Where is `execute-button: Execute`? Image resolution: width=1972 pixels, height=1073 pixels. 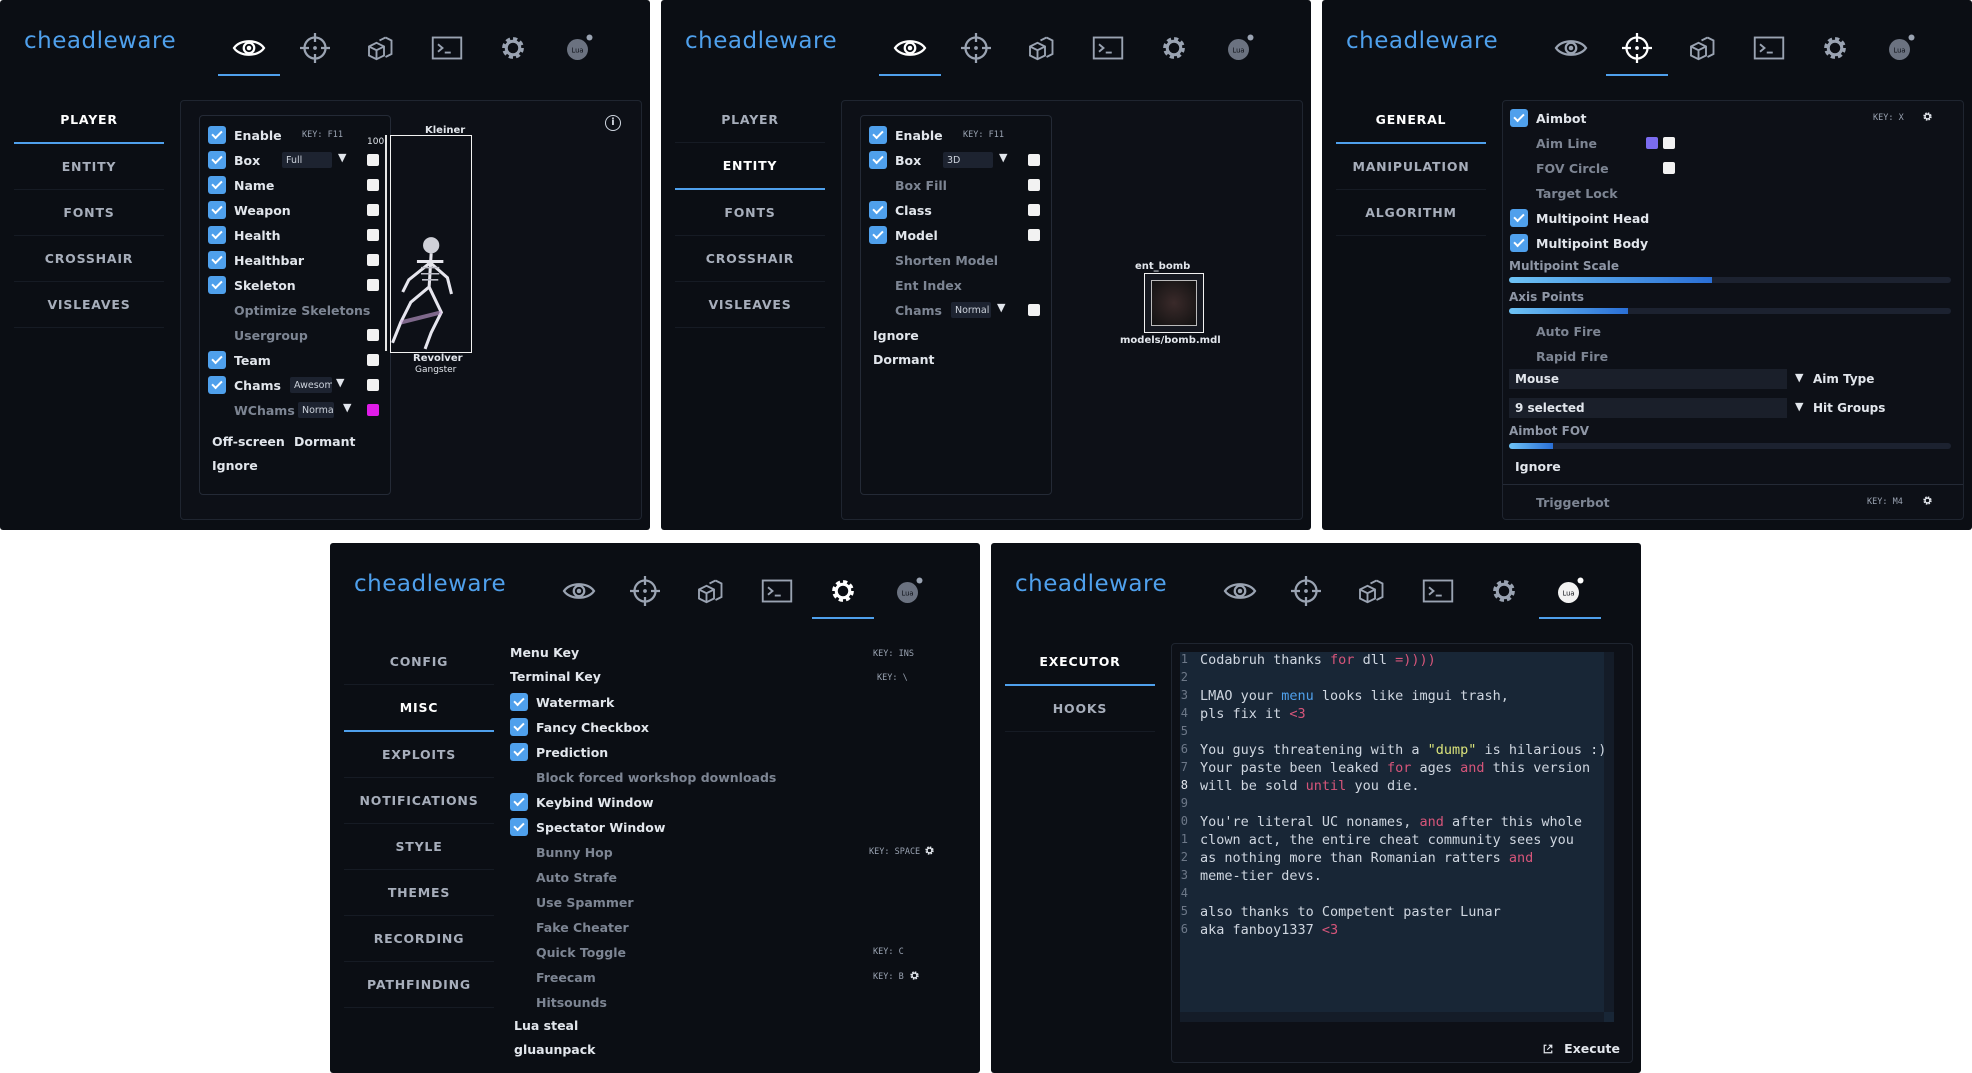
execute-button: Execute is located at coordinates (1581, 1048).